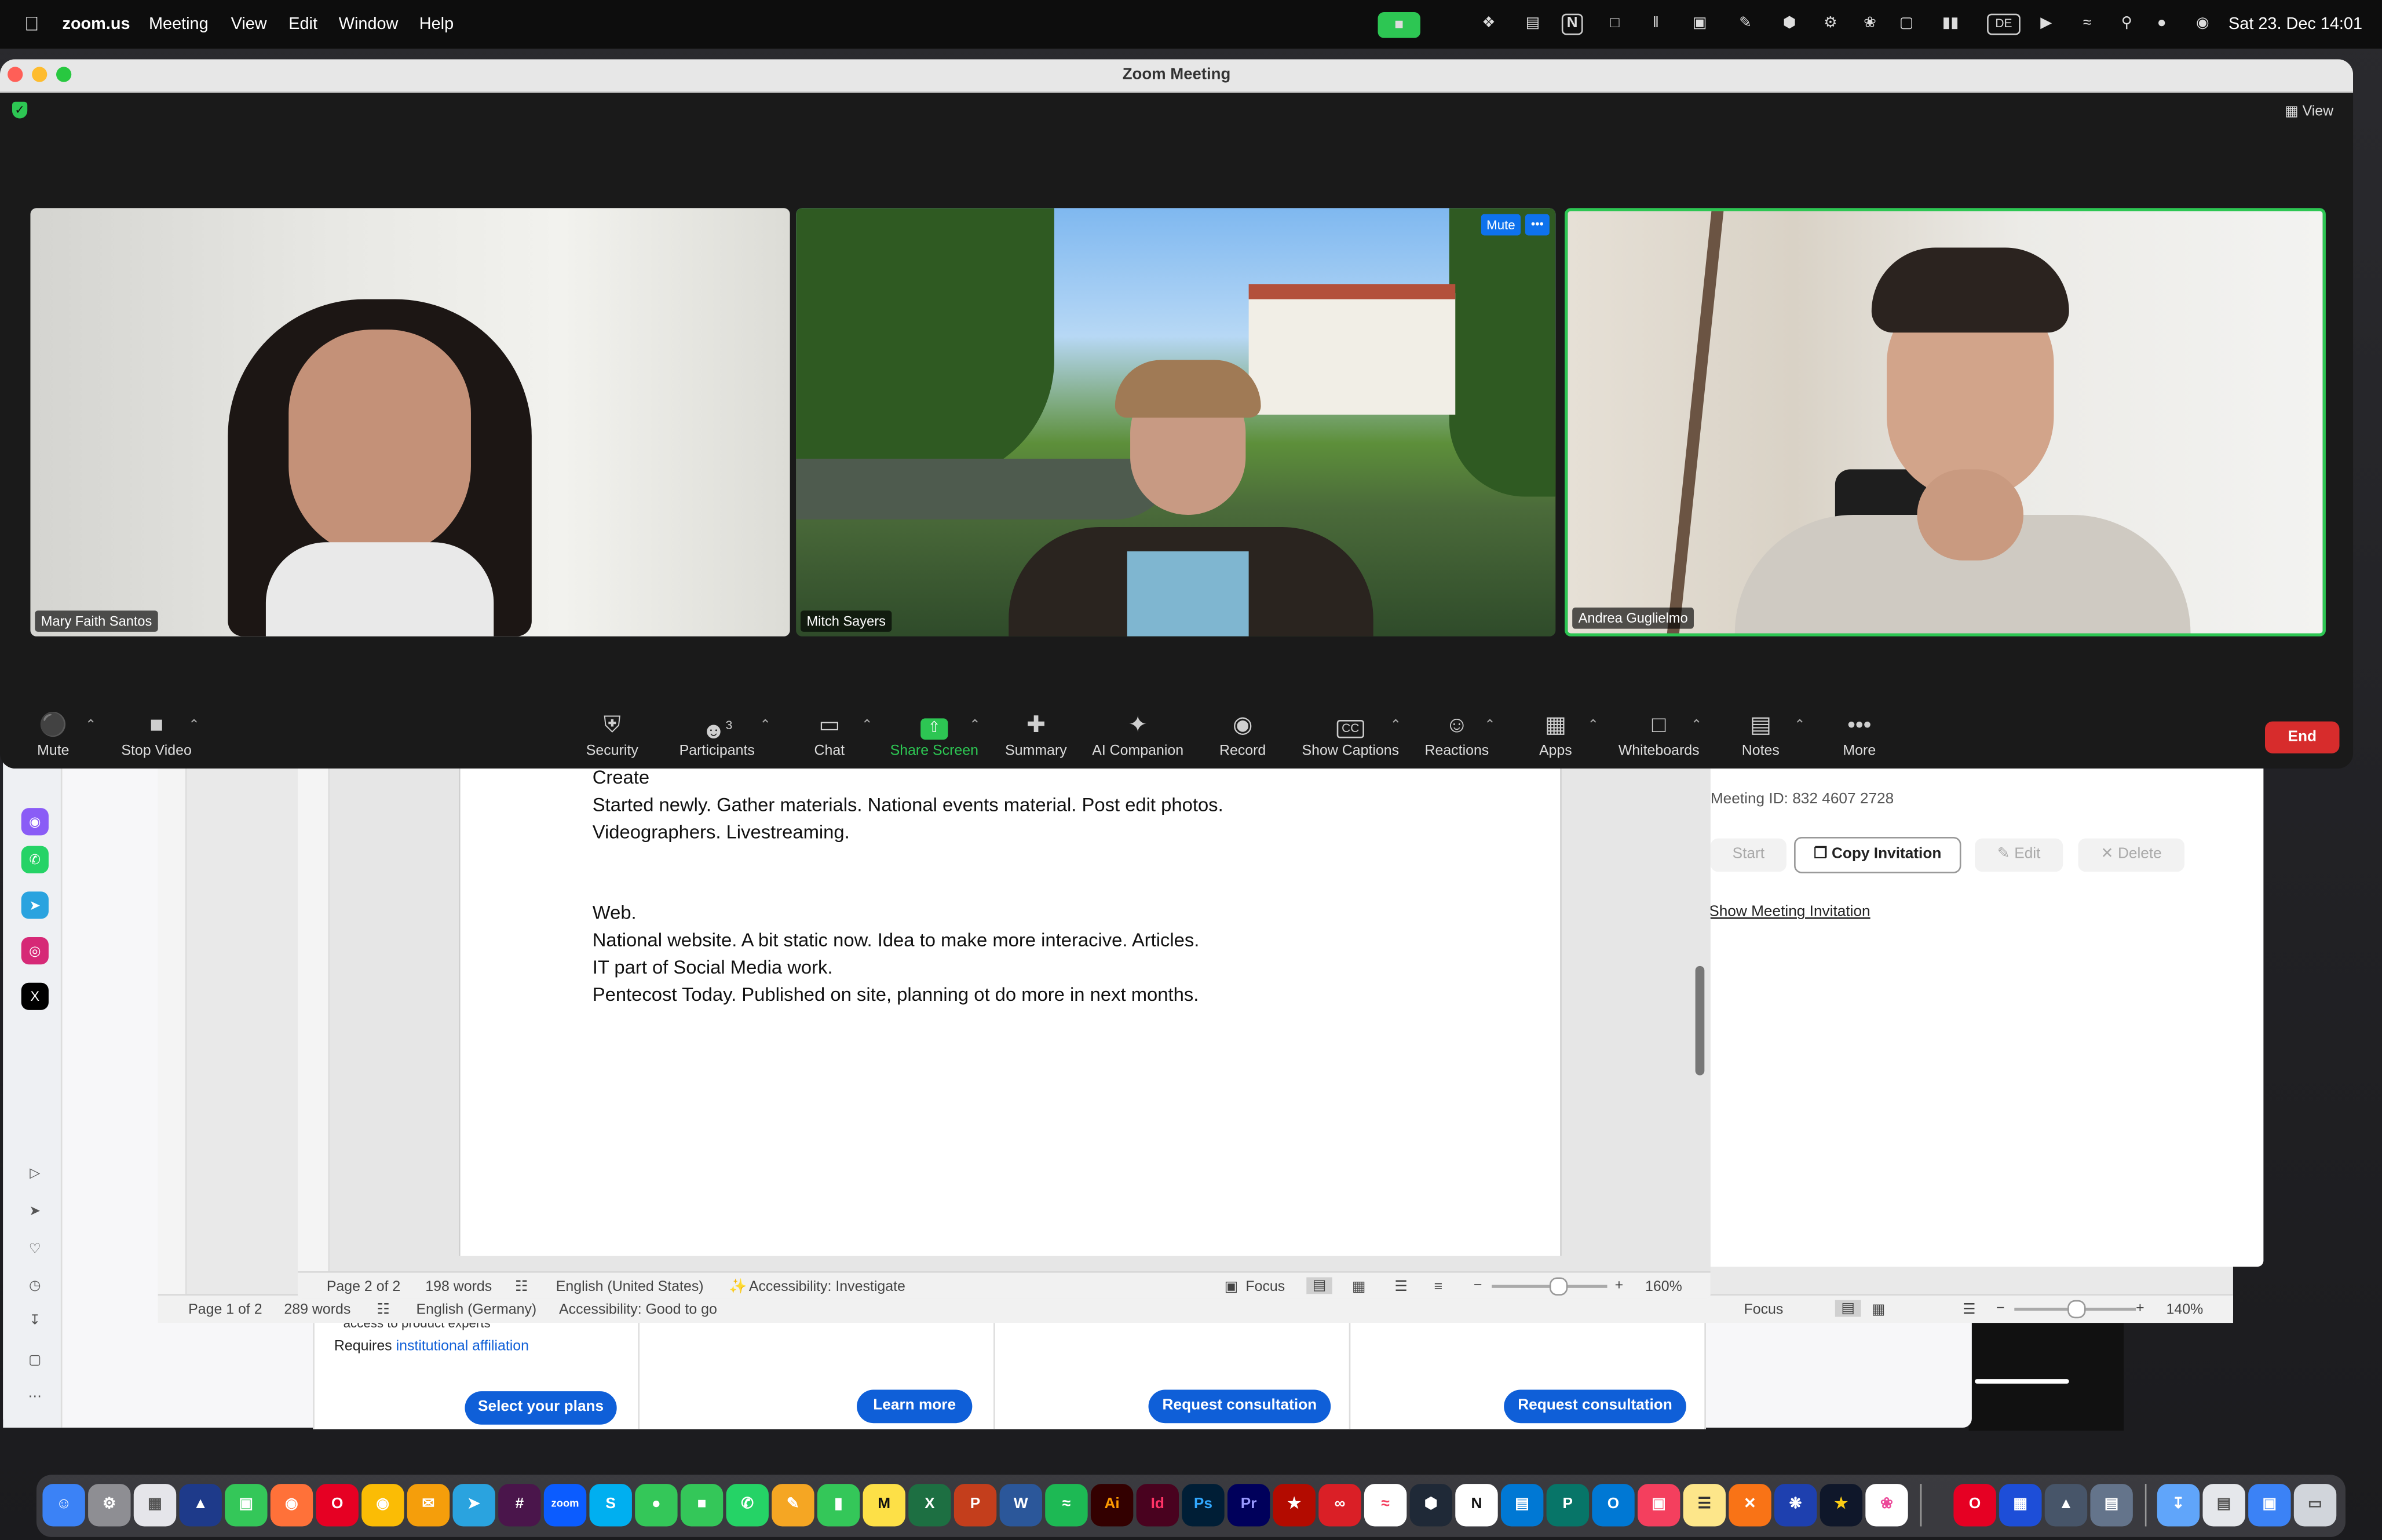 The width and height of the screenshot is (2382, 1540). Describe the element at coordinates (35, 1172) in the screenshot. I see `player-icon: ▷` at that location.